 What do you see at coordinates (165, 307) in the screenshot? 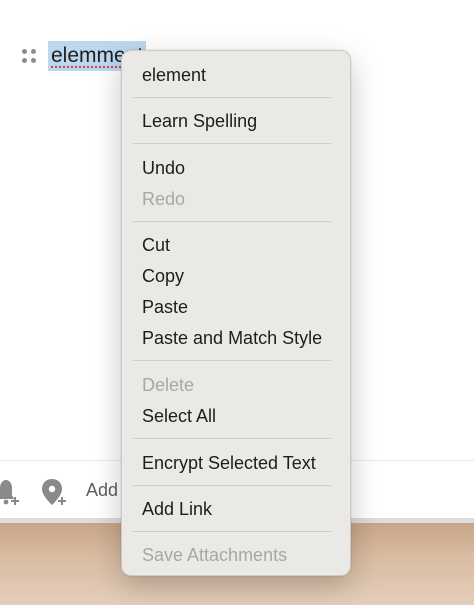
I see `menu-item-paste: Paste` at bounding box center [165, 307].